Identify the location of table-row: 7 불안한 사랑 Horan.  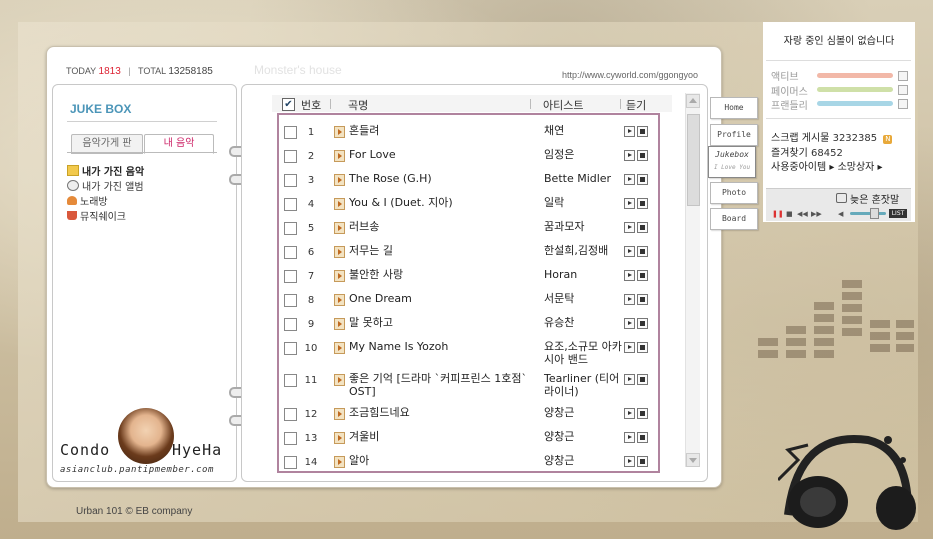
(467, 273).